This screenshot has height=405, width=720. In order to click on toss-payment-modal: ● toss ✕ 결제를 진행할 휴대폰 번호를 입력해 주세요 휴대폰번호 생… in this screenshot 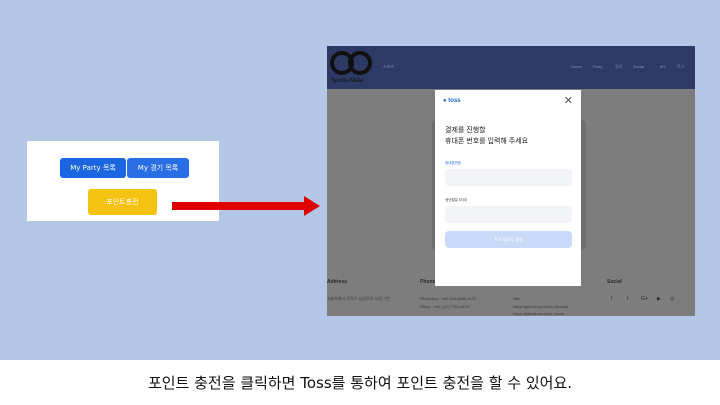, I will do `click(508, 188)`.